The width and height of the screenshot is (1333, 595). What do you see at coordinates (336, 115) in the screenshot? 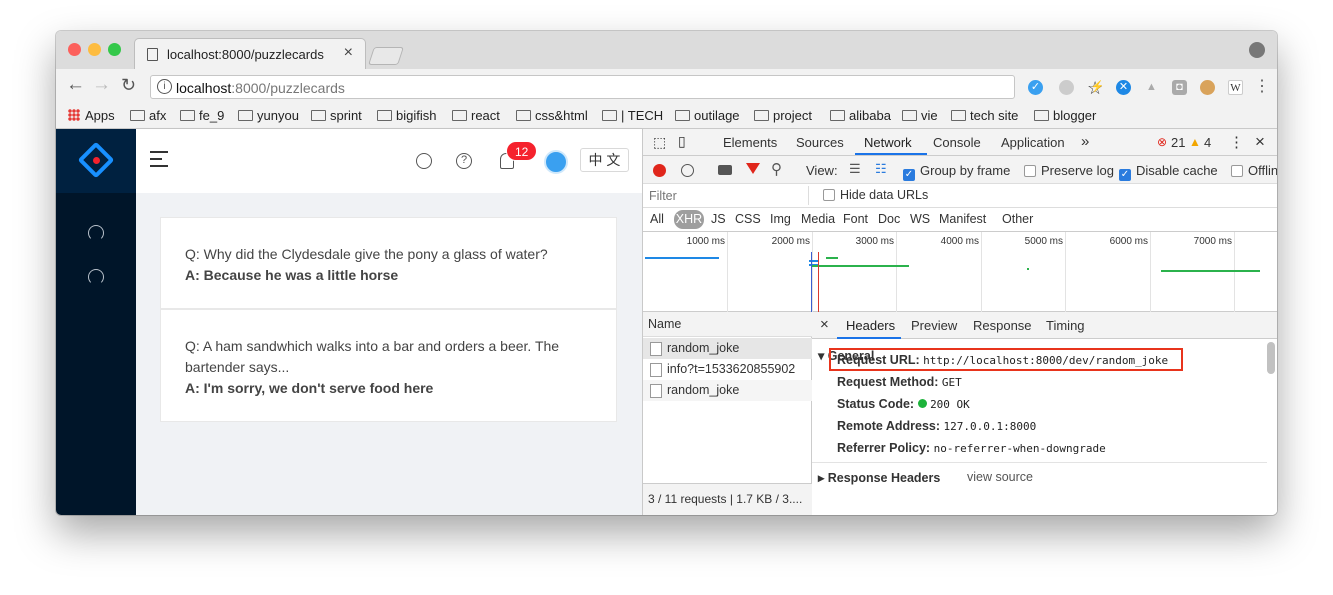
I see `bookmark-folder: sprint` at bounding box center [336, 115].